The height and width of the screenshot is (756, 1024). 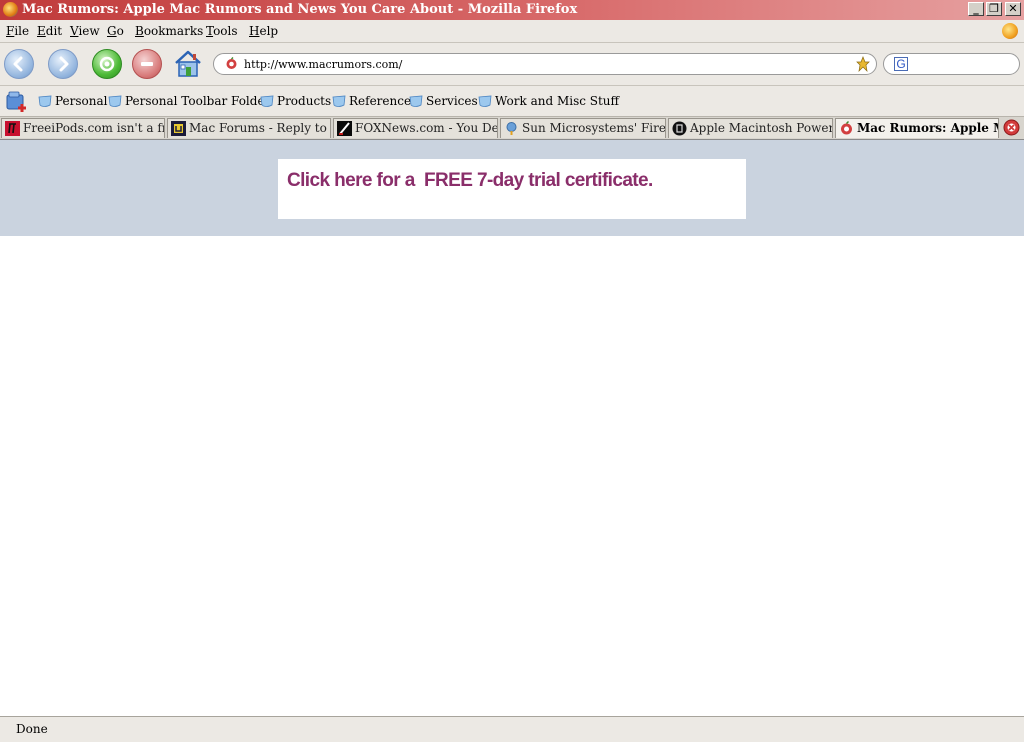 I want to click on foxnews-favicon-icon, so click(x=344, y=128).